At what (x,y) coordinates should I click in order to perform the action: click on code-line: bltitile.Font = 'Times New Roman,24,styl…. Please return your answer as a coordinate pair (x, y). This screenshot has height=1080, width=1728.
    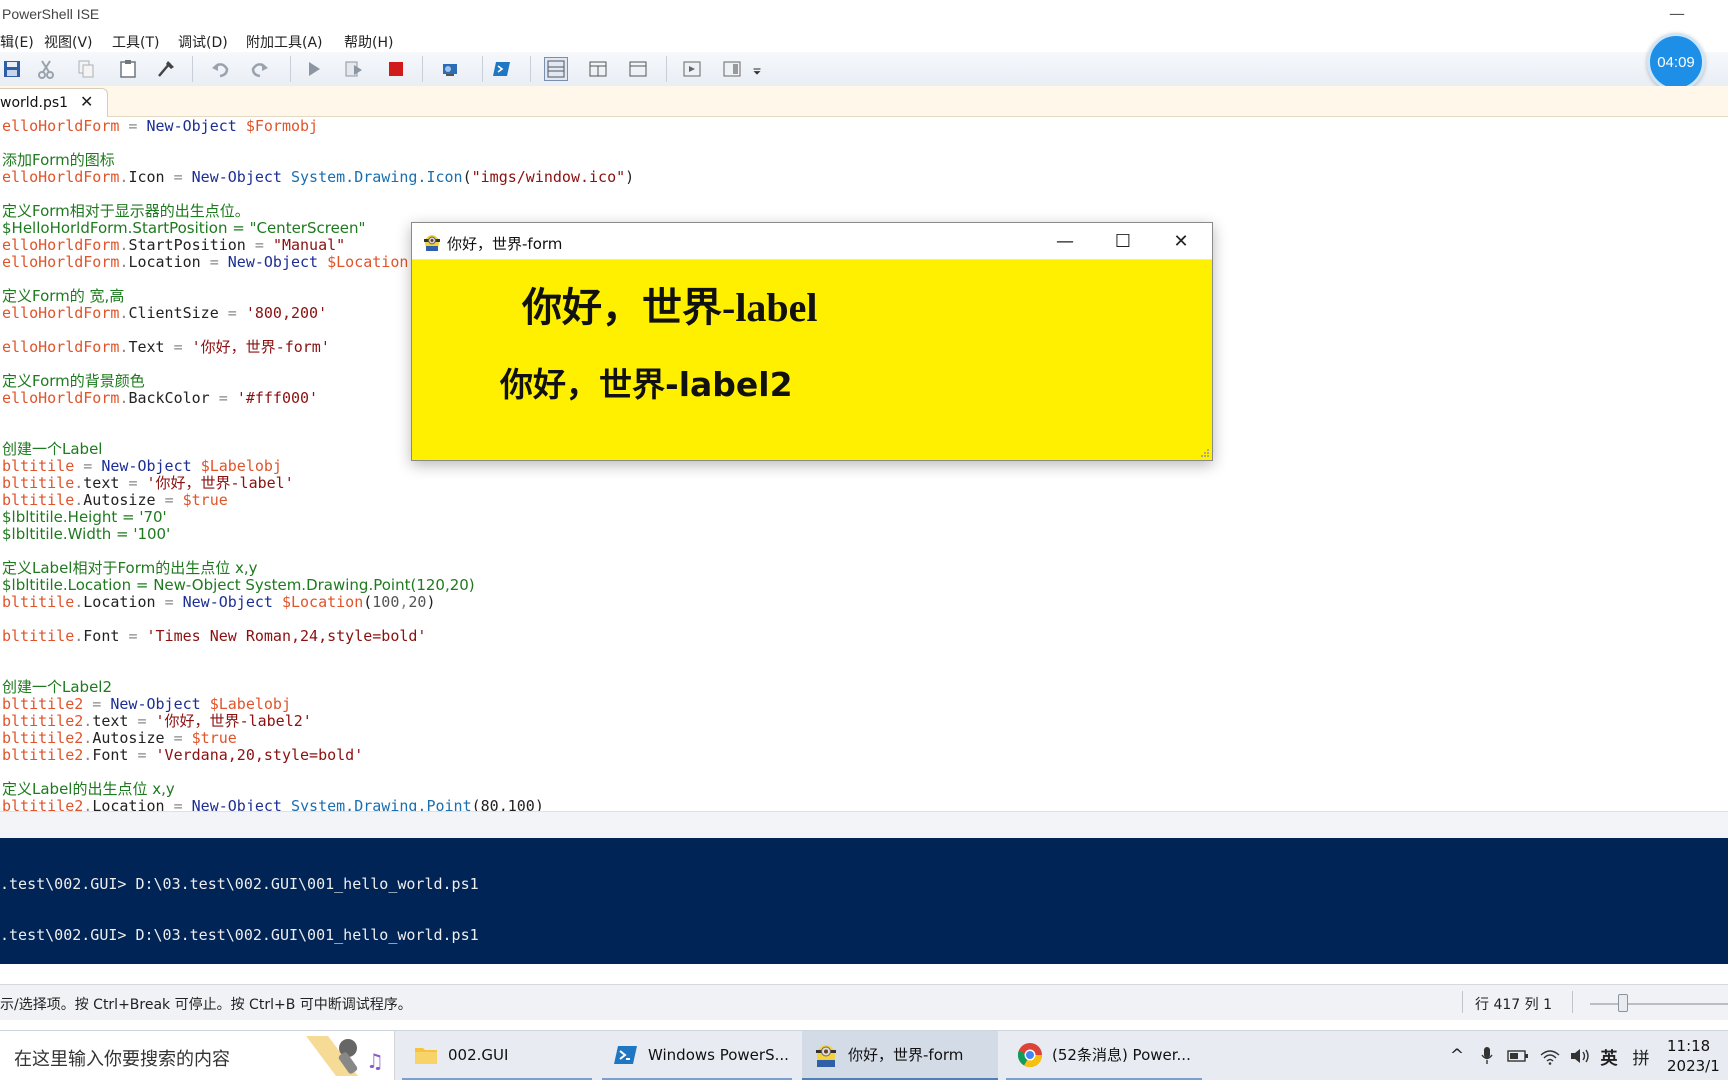
    Looking at the image, I should click on (214, 636).